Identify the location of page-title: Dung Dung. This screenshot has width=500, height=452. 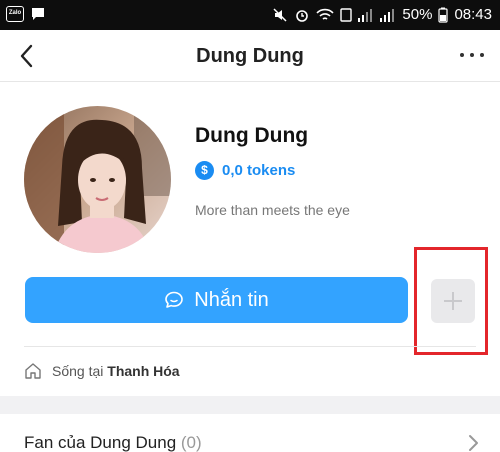
(250, 56).